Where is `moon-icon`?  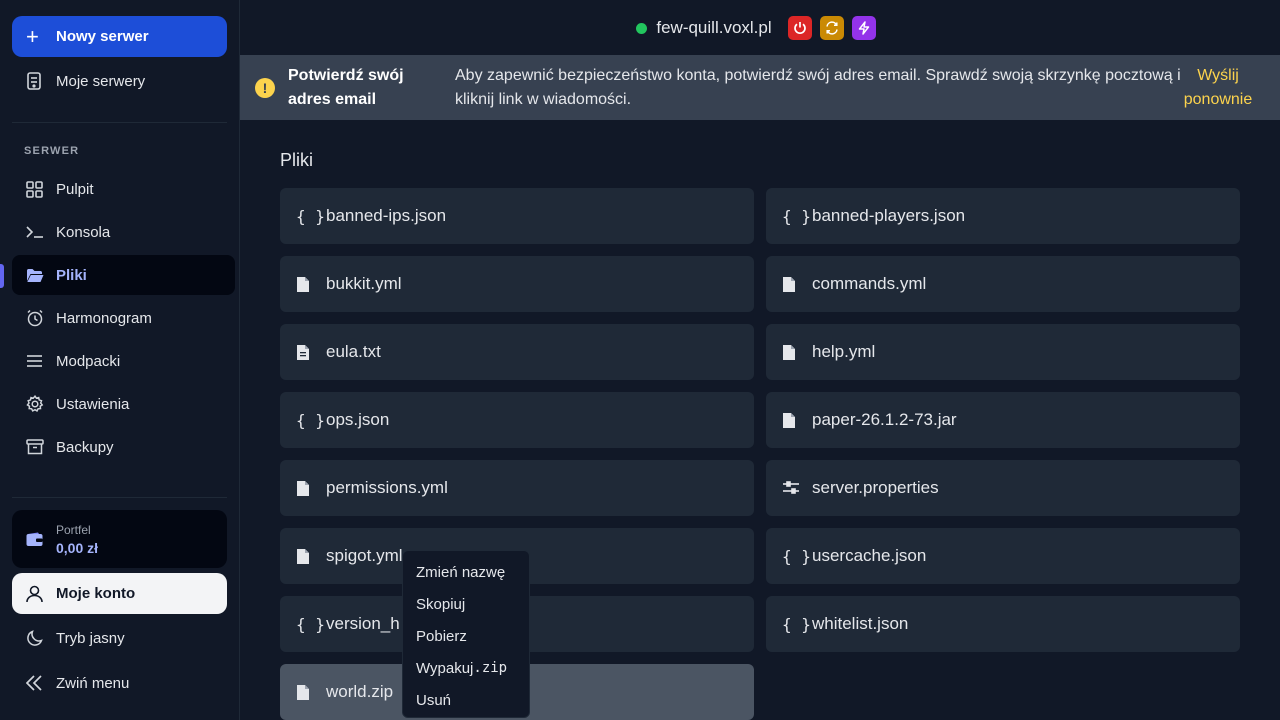 moon-icon is located at coordinates (41, 638).